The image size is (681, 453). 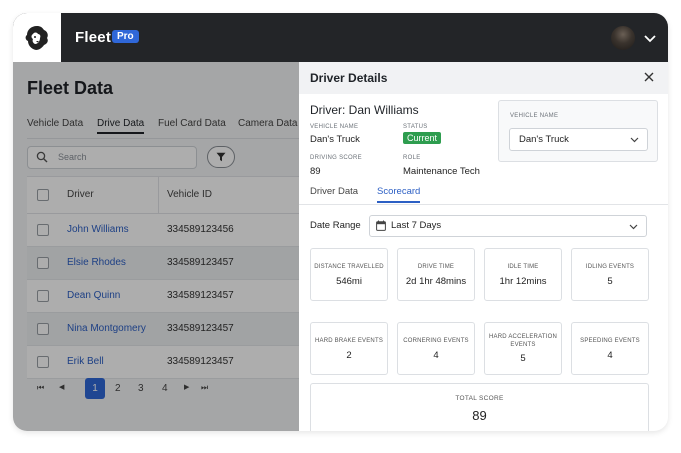 I want to click on tab-scorecard: Scorecard, so click(x=399, y=194).